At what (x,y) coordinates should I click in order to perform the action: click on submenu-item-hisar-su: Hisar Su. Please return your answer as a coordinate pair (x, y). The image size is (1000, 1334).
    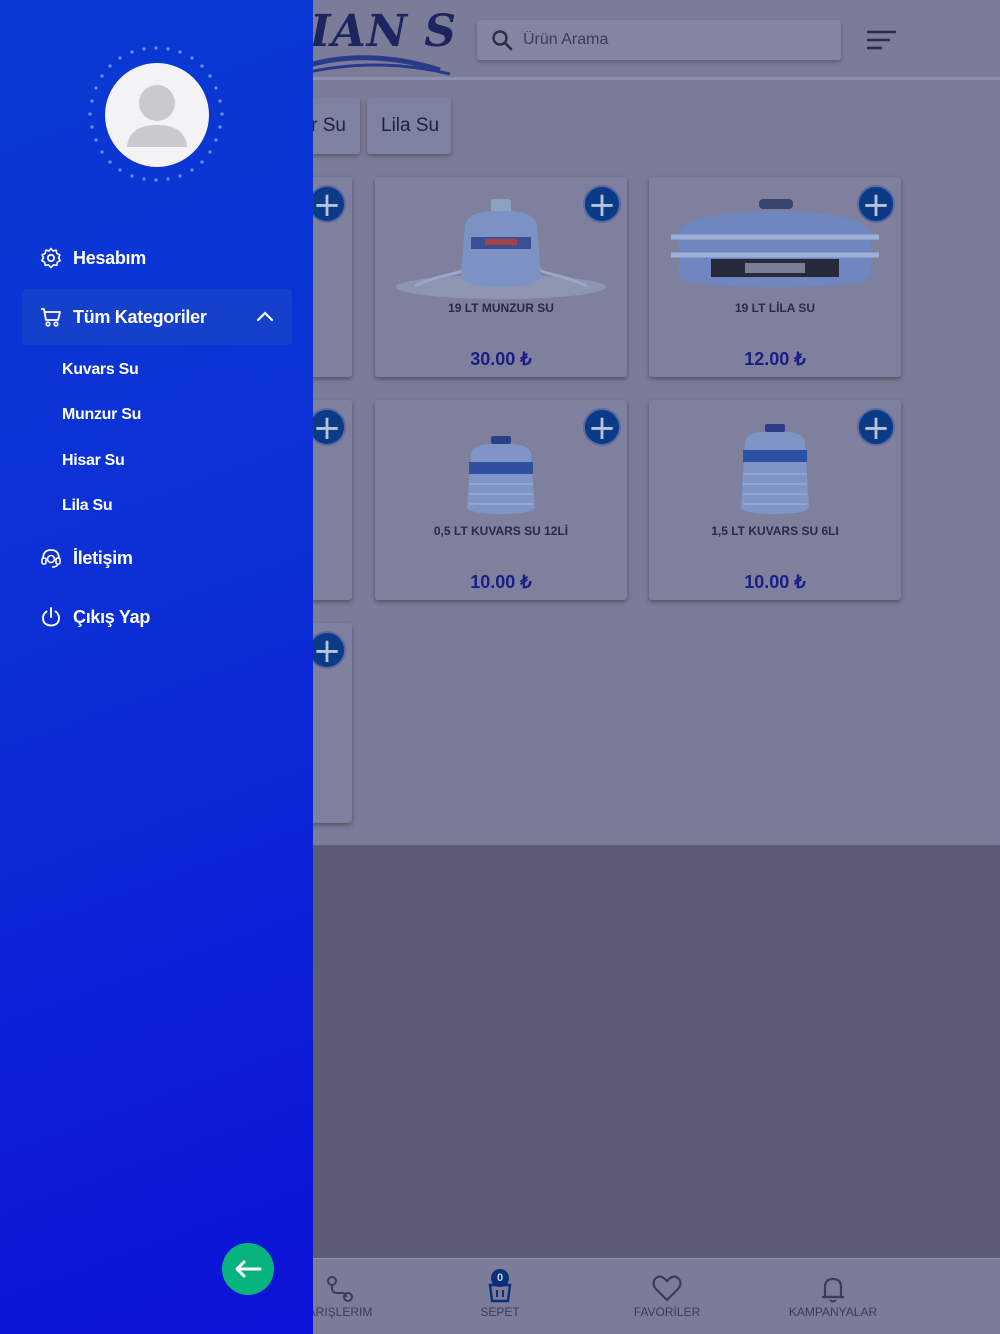
    Looking at the image, I should click on (93, 461).